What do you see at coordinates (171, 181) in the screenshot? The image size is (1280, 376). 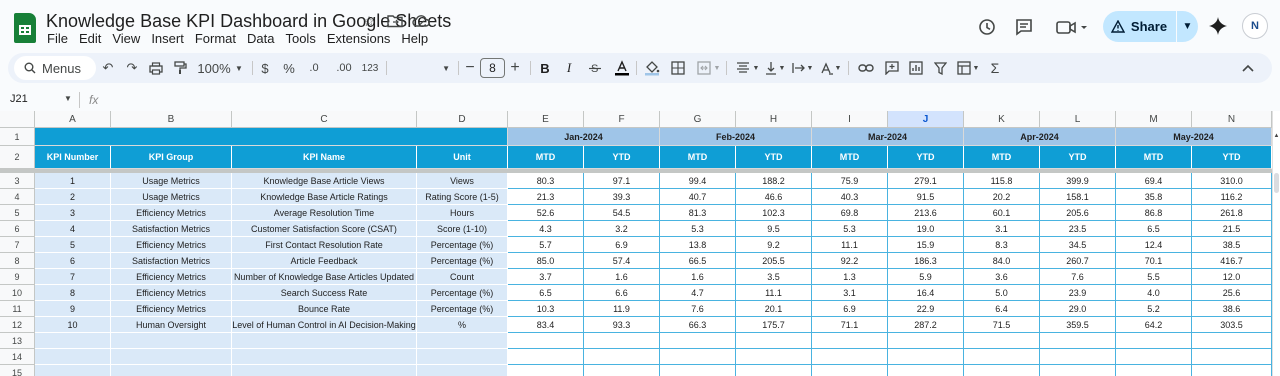 I see `kpi-group-cell: Usage Metrics` at bounding box center [171, 181].